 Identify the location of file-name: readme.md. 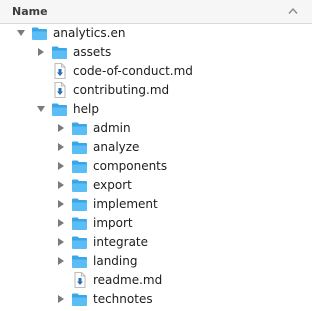
(128, 280).